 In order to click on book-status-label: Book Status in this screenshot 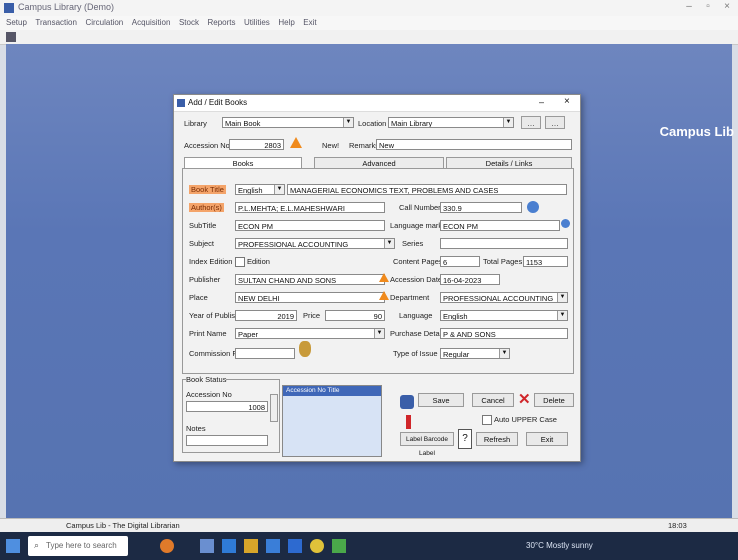, I will do `click(206, 379)`.